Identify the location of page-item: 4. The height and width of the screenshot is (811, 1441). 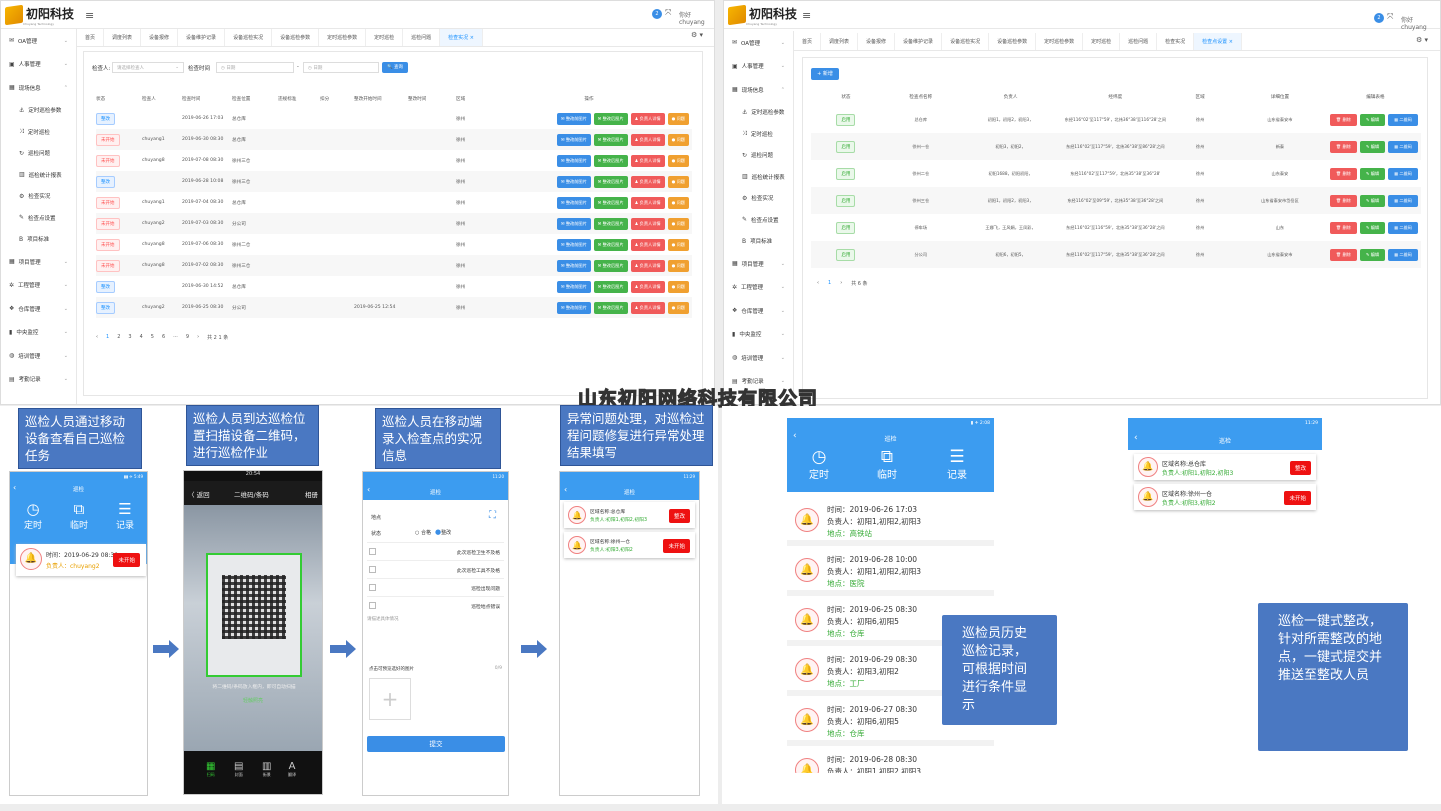
(141, 337).